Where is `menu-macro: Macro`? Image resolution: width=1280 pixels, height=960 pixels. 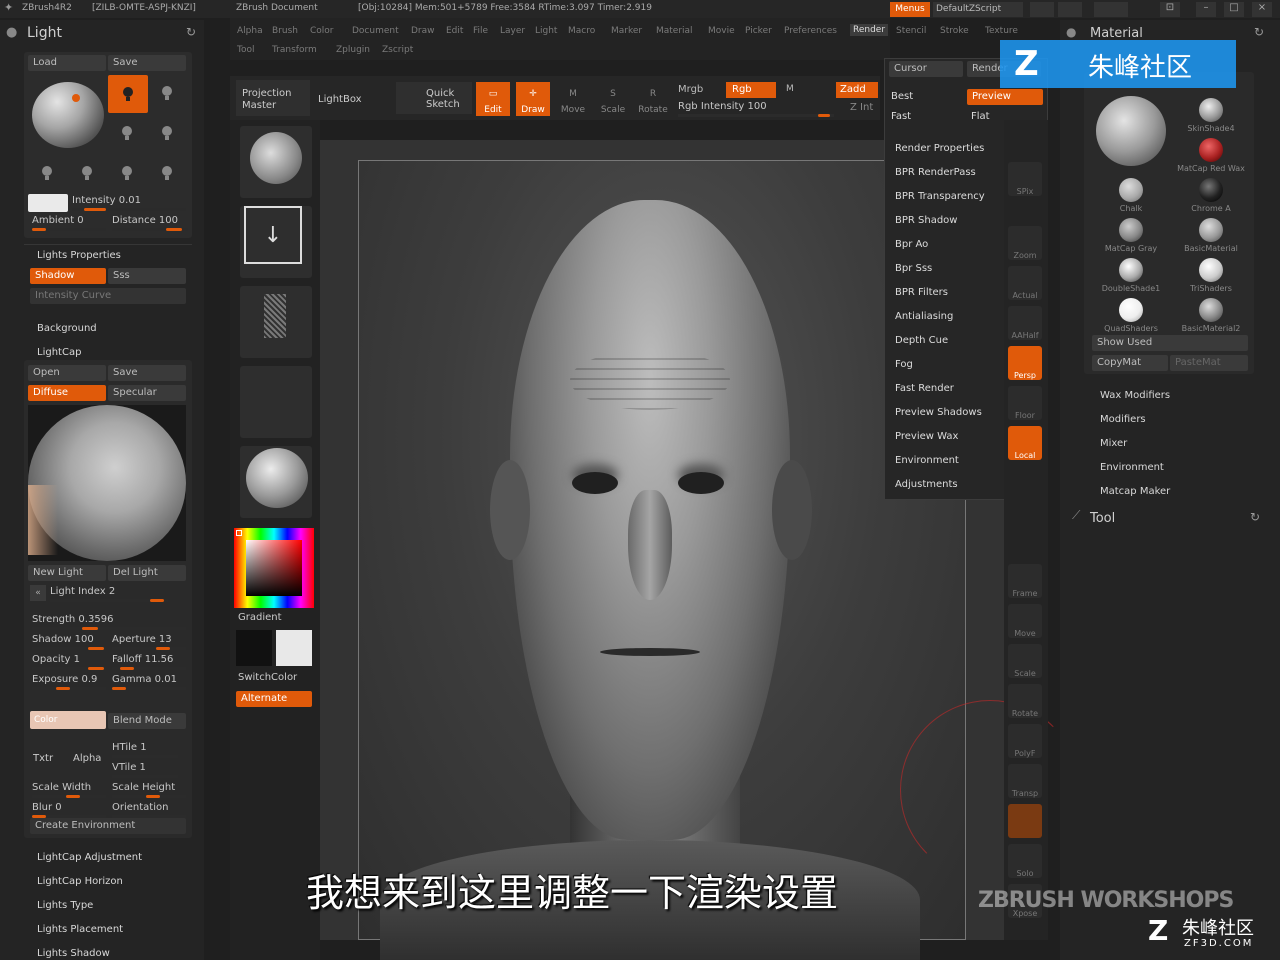
menu-macro: Macro is located at coordinates (581, 31).